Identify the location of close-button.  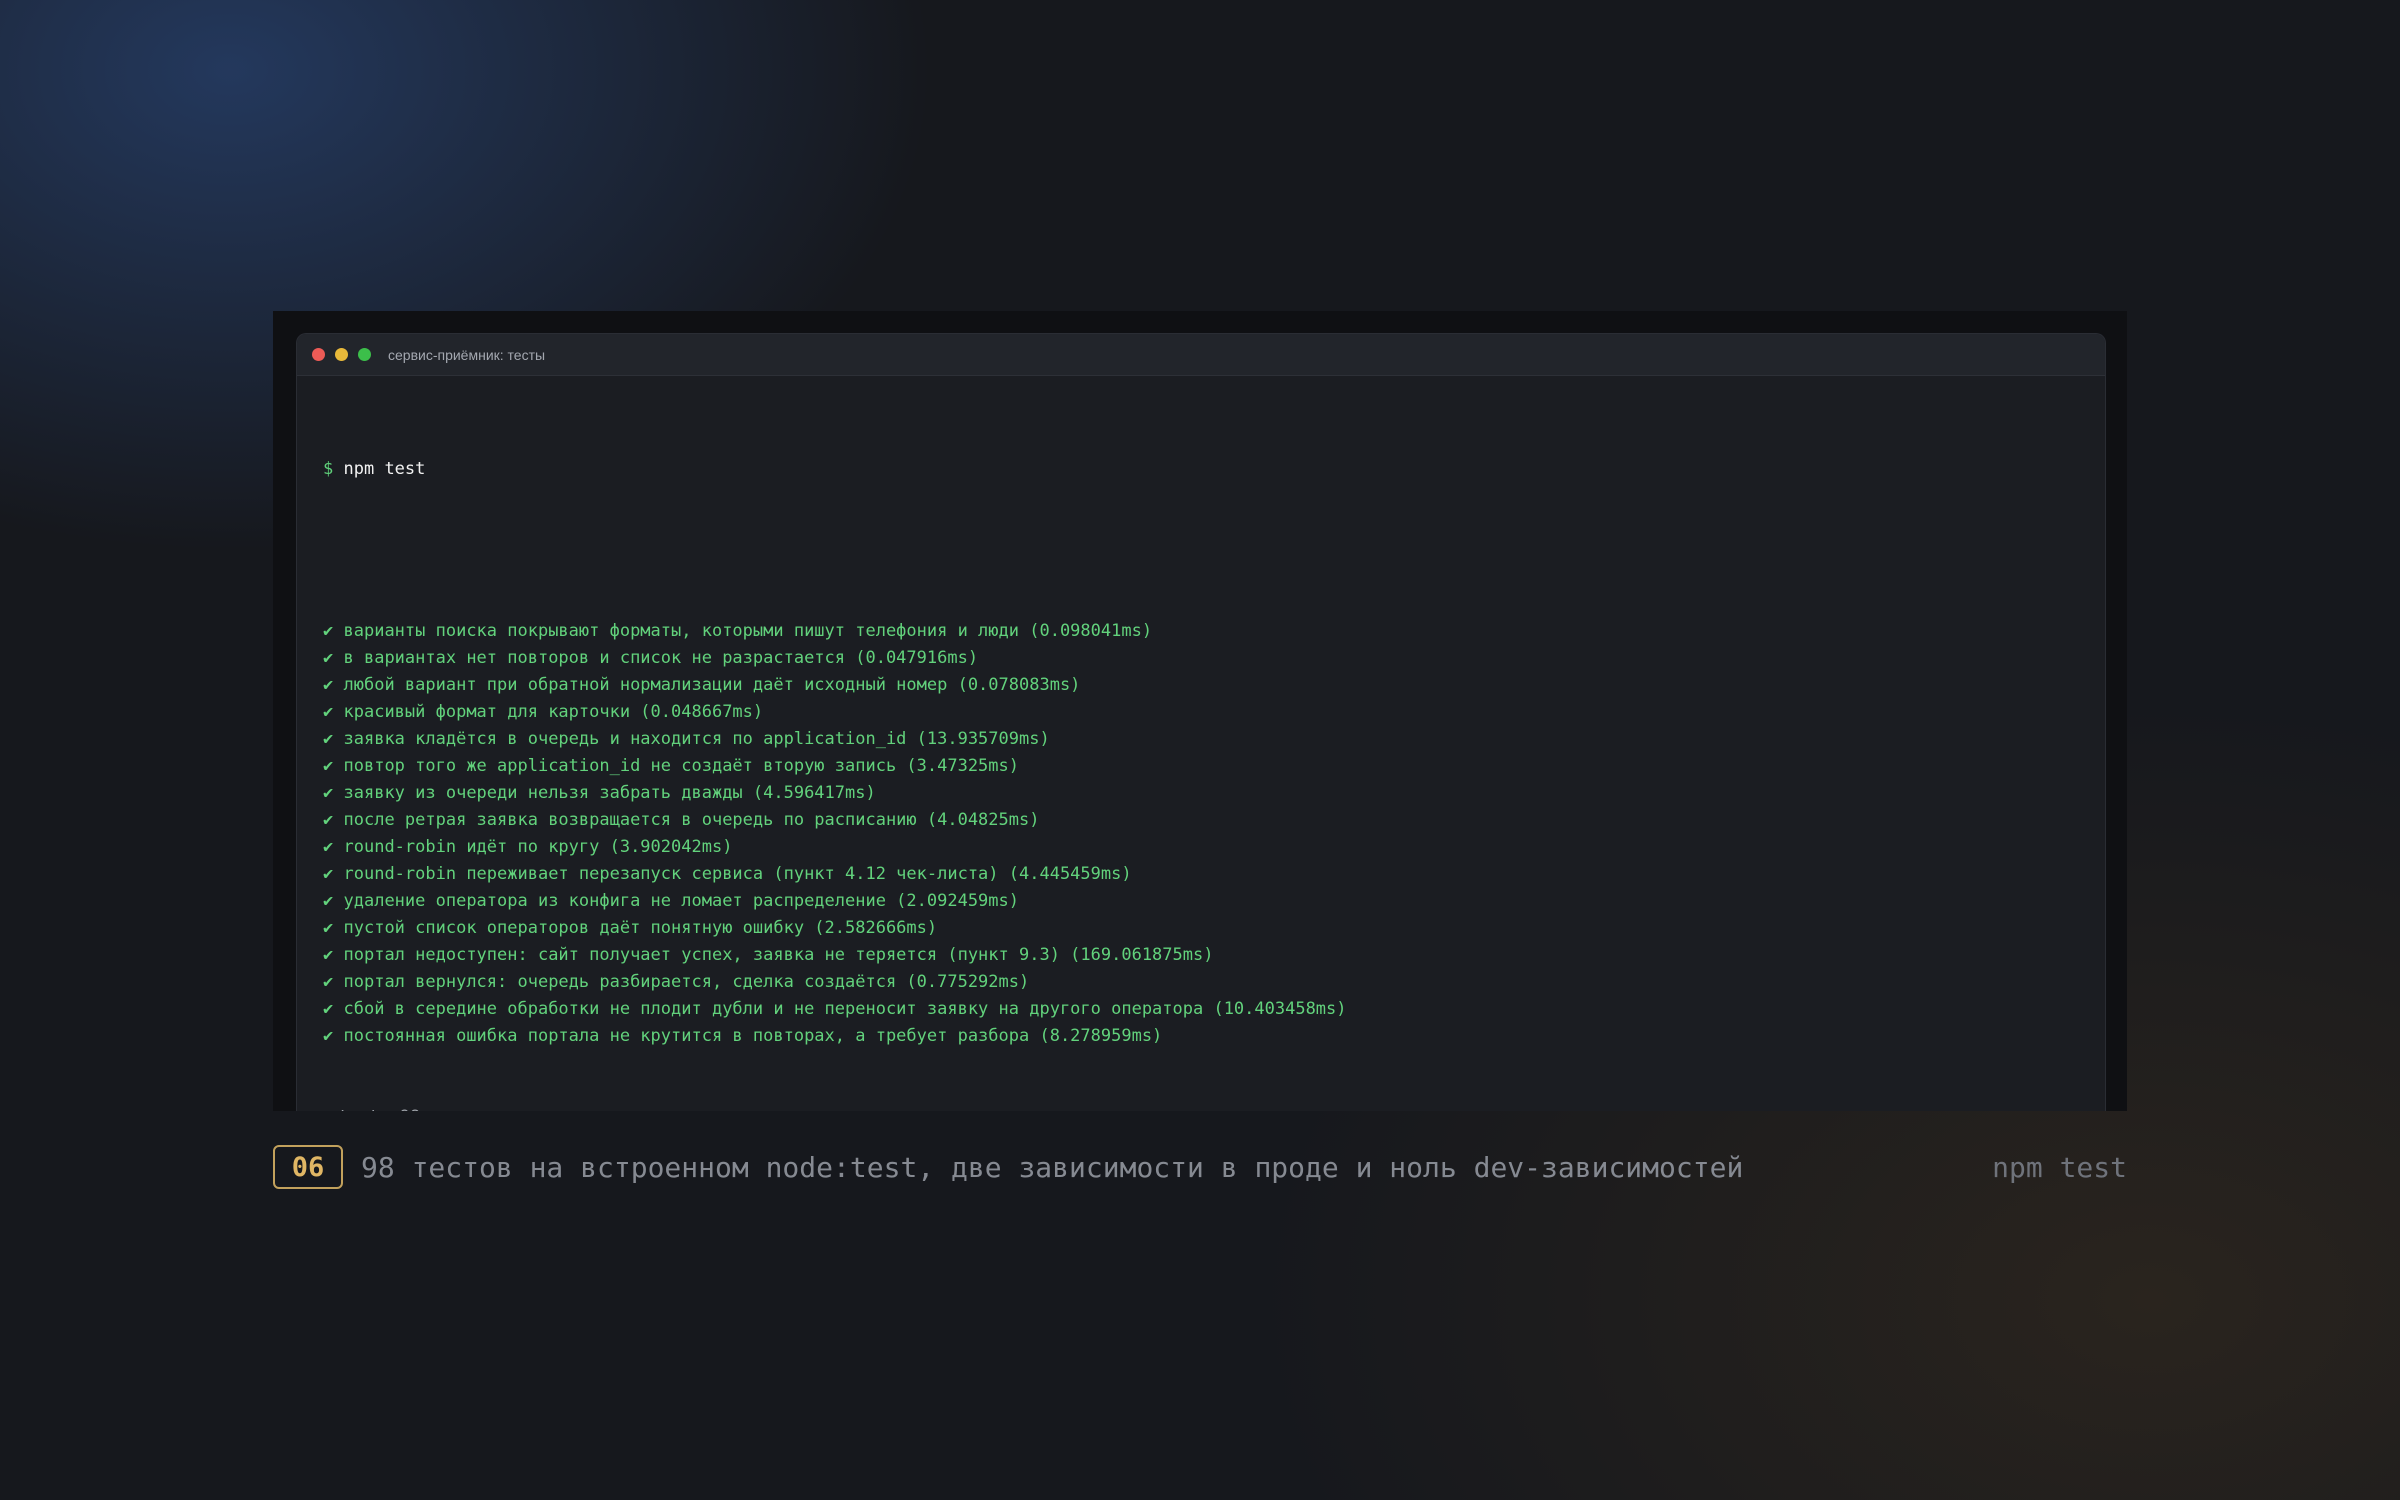
(318, 354).